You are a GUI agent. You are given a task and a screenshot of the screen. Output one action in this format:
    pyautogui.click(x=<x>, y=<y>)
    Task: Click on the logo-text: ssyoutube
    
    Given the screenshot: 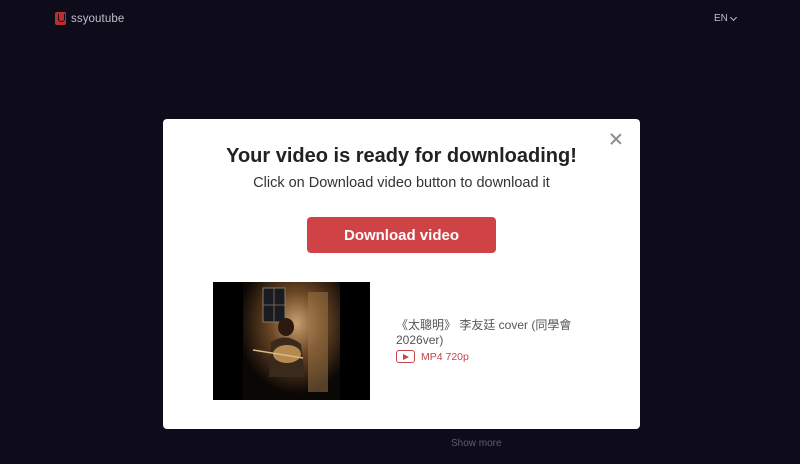 What is the action you would take?
    pyautogui.click(x=98, y=18)
    